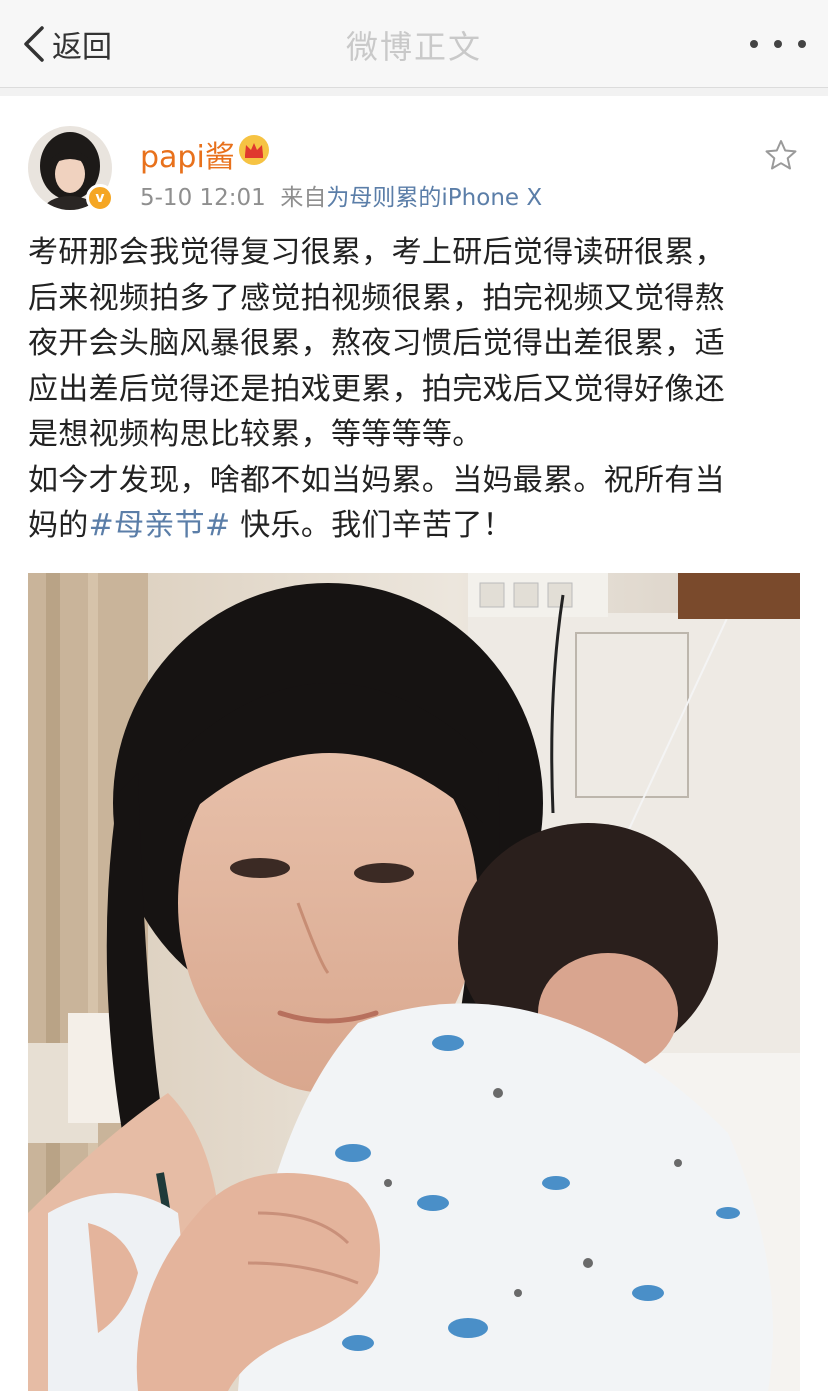 The height and width of the screenshot is (1391, 828). I want to click on source-device: 为母则累的iPhone X, so click(434, 198).